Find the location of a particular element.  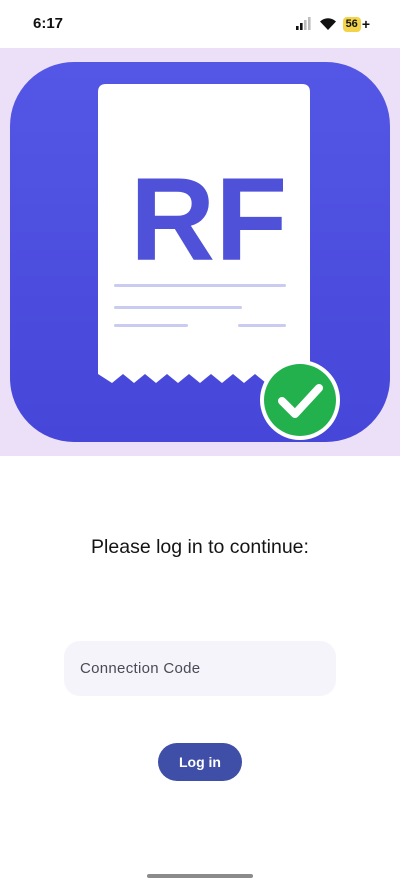

logo-text: RF is located at coordinates (208, 220).